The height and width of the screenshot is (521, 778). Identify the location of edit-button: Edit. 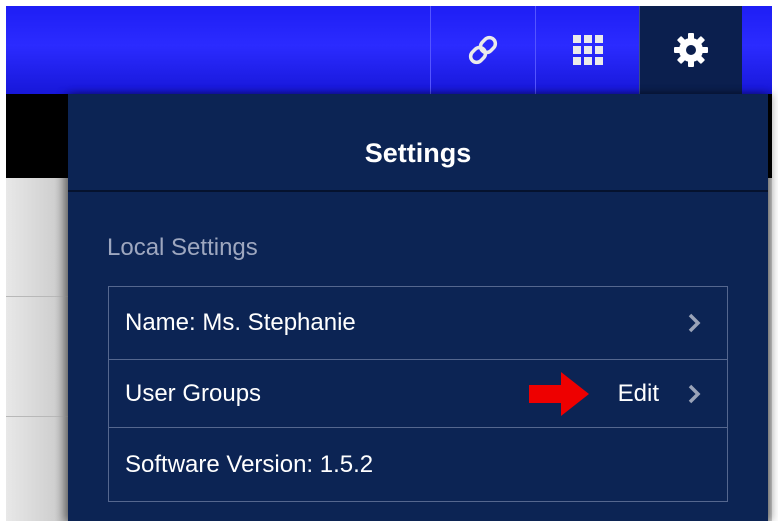
(638, 394).